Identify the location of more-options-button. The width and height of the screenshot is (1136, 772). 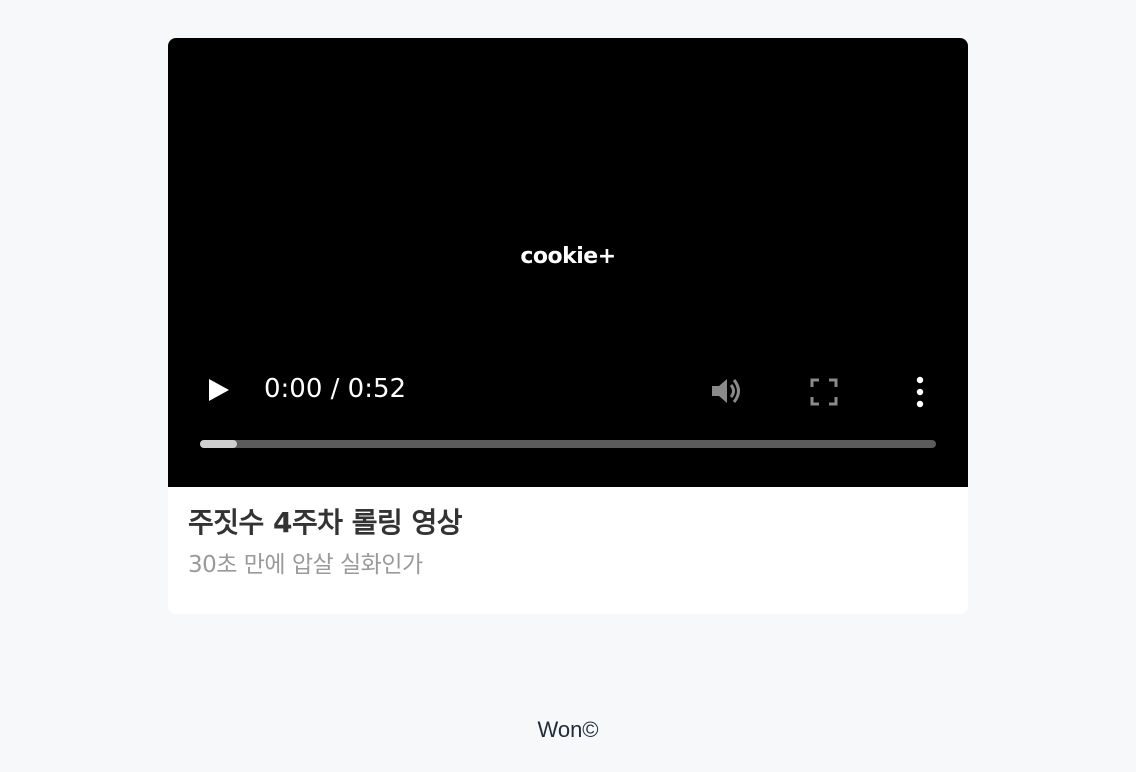
(920, 392).